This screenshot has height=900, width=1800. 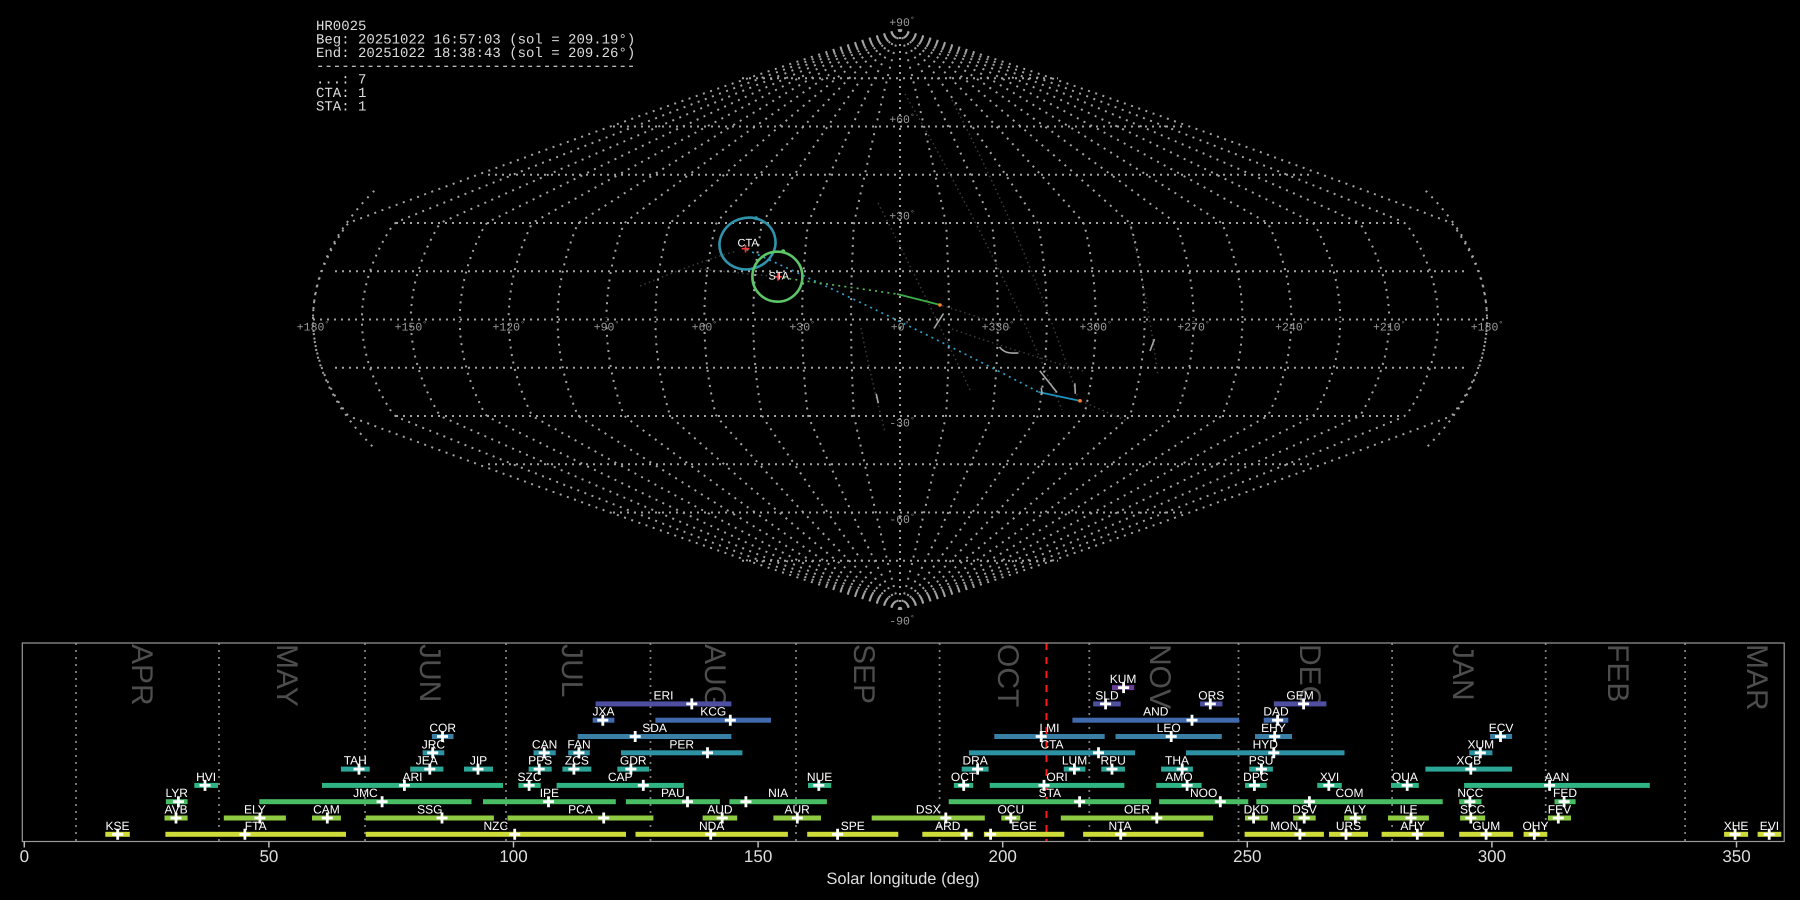 What do you see at coordinates (1329, 777) in the screenshot?
I see `svg-text: XVI` at bounding box center [1329, 777].